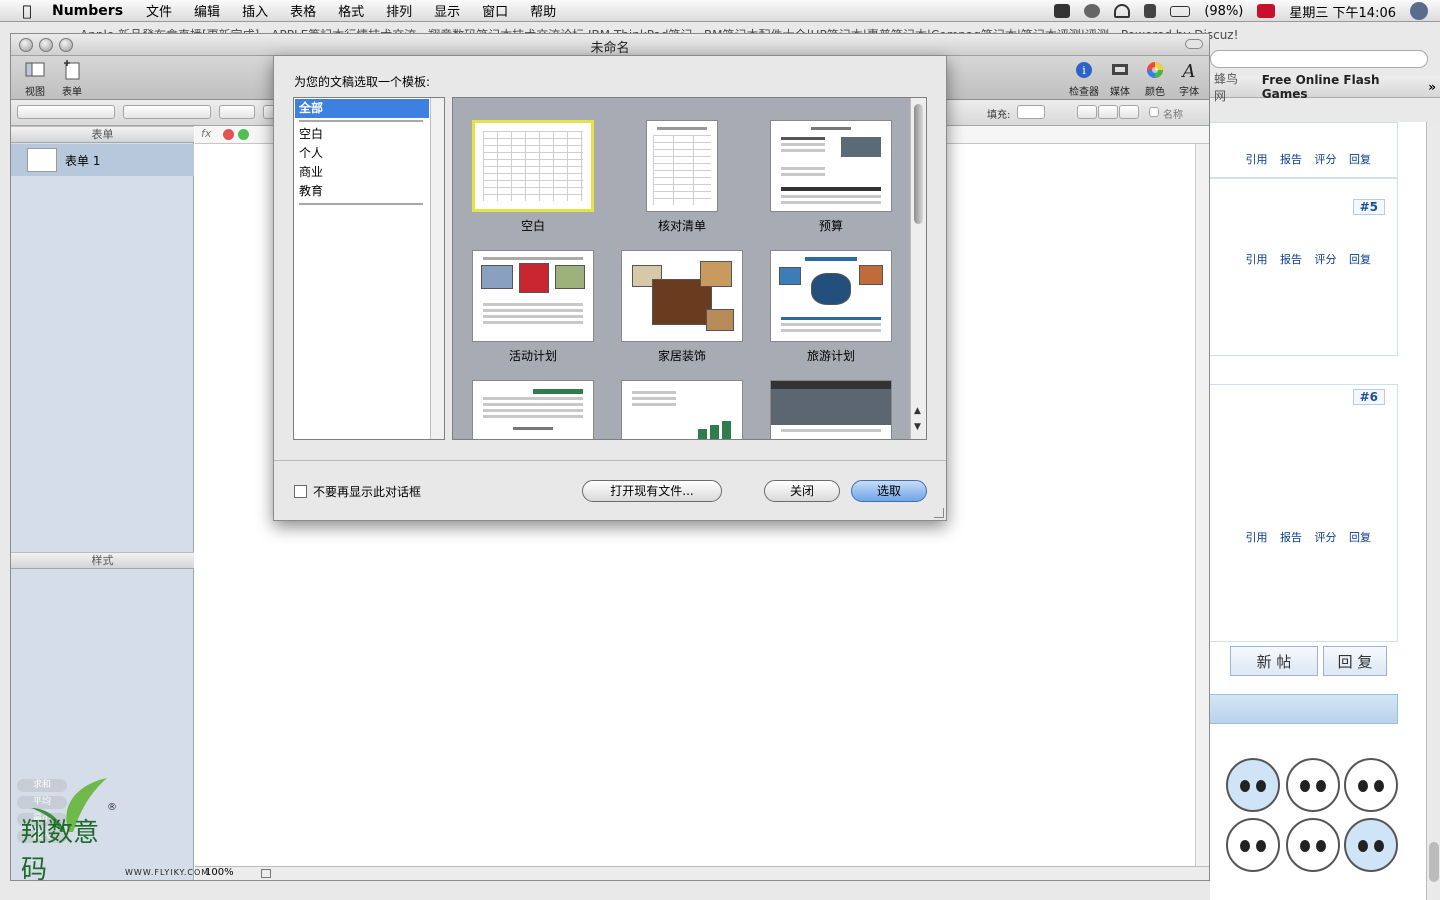  Describe the element at coordinates (1355, 661) in the screenshot. I see `reply-button: 回 复` at that location.